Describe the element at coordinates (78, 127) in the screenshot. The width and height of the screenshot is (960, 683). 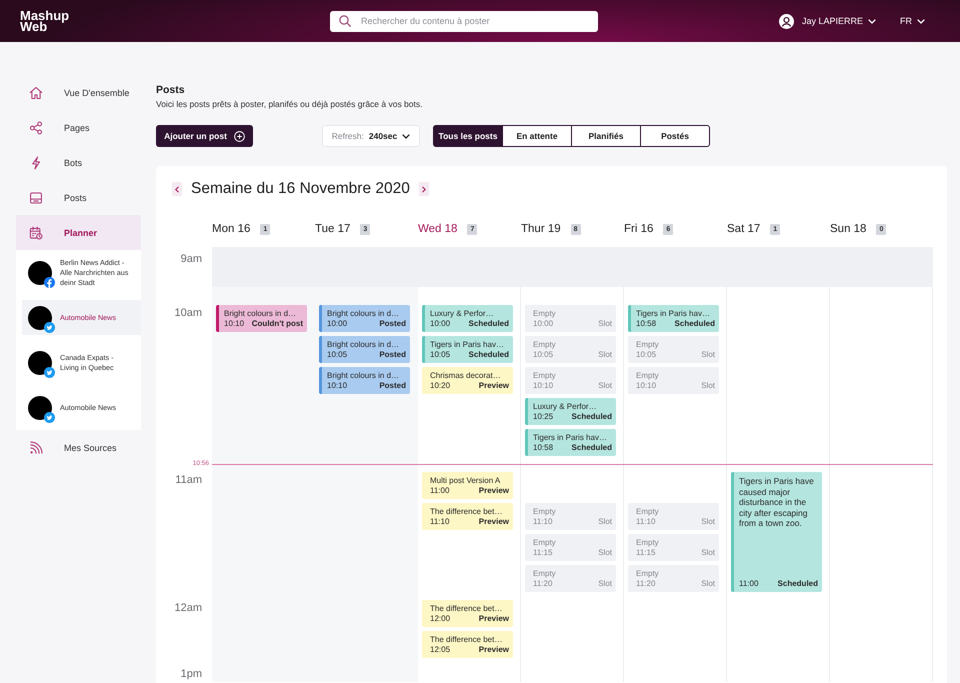
I see `nav-item: Pages` at that location.